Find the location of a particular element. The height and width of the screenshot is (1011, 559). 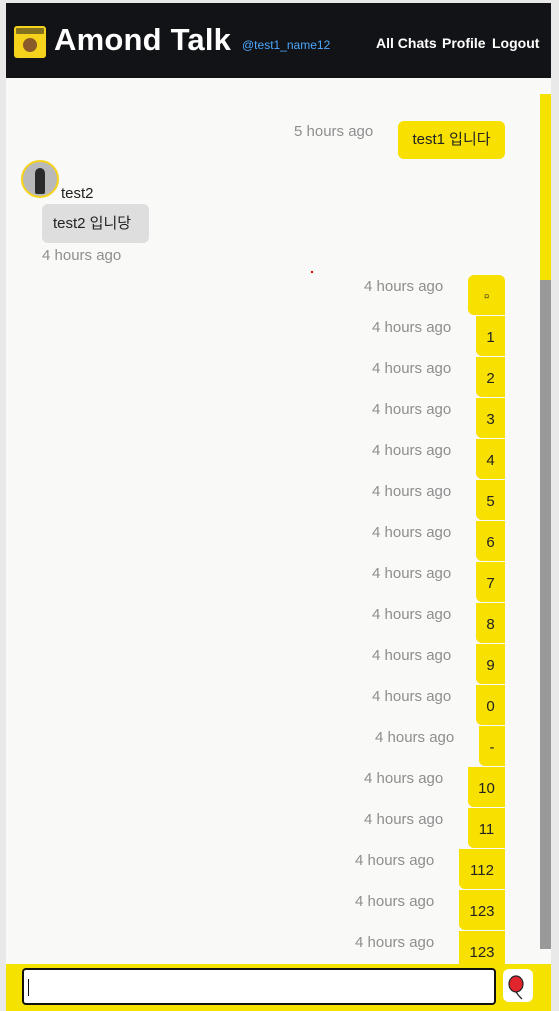

my-message-bubble: 4 is located at coordinates (490, 459).